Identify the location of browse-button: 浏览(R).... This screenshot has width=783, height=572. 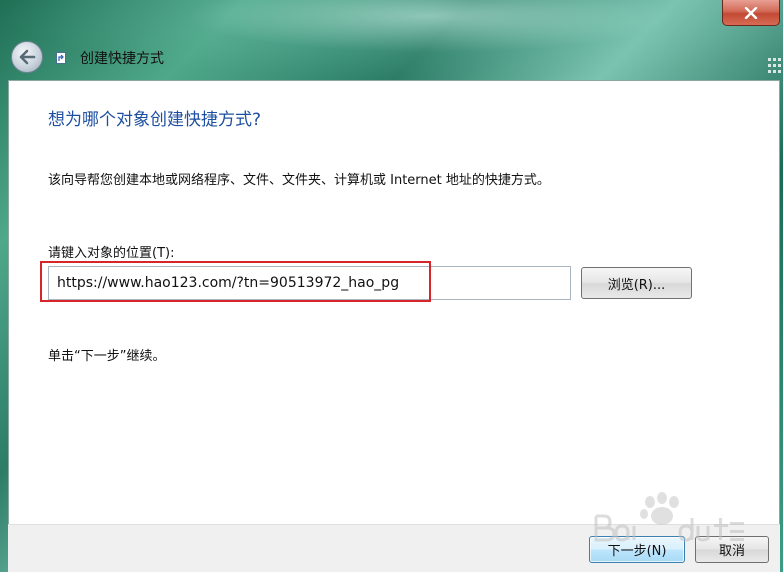
(636, 283).